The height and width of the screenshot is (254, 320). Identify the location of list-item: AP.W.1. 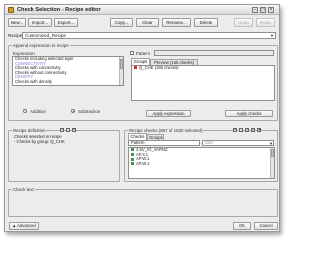
(201, 163).